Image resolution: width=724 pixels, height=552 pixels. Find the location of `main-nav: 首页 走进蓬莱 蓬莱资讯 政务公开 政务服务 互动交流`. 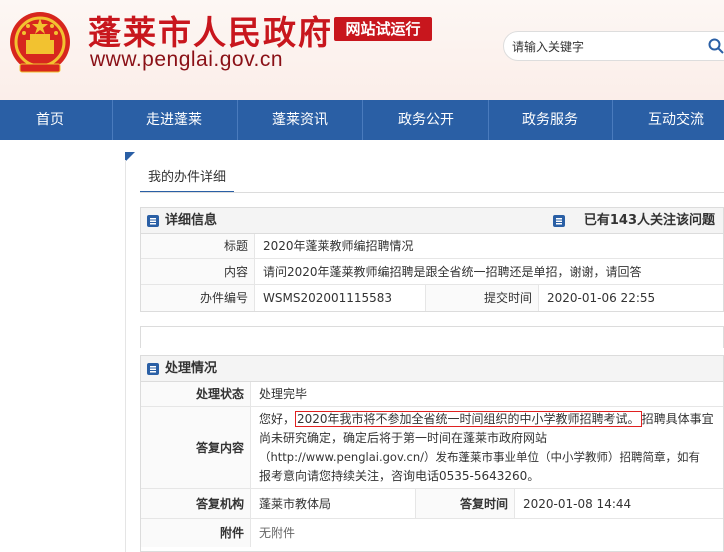

main-nav: 首页 走进蓬莱 蓬莱资讯 政务公开 政务服务 互动交流 is located at coordinates (362, 120).